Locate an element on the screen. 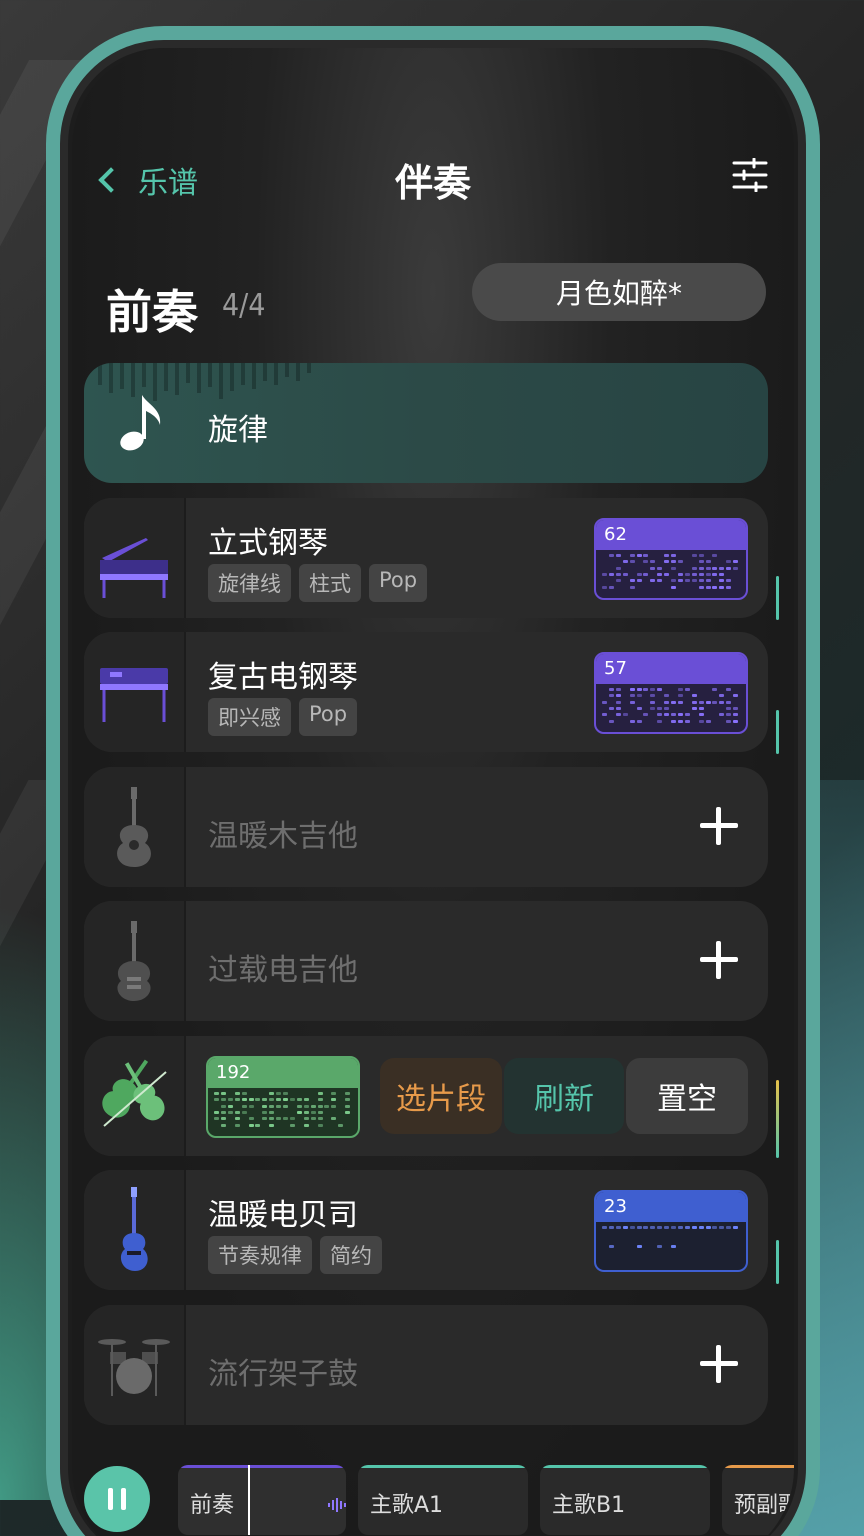  pattern-clip: 57 is located at coordinates (671, 693).